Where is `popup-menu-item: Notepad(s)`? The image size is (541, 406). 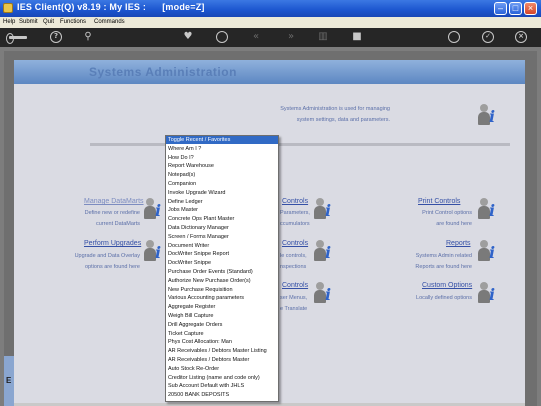 popup-menu-item: Notepad(s) is located at coordinates (222, 175).